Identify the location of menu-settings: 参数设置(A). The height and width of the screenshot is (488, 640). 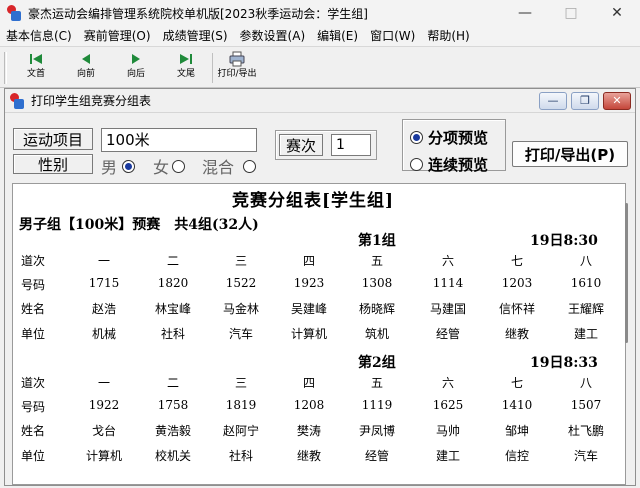
(273, 36).